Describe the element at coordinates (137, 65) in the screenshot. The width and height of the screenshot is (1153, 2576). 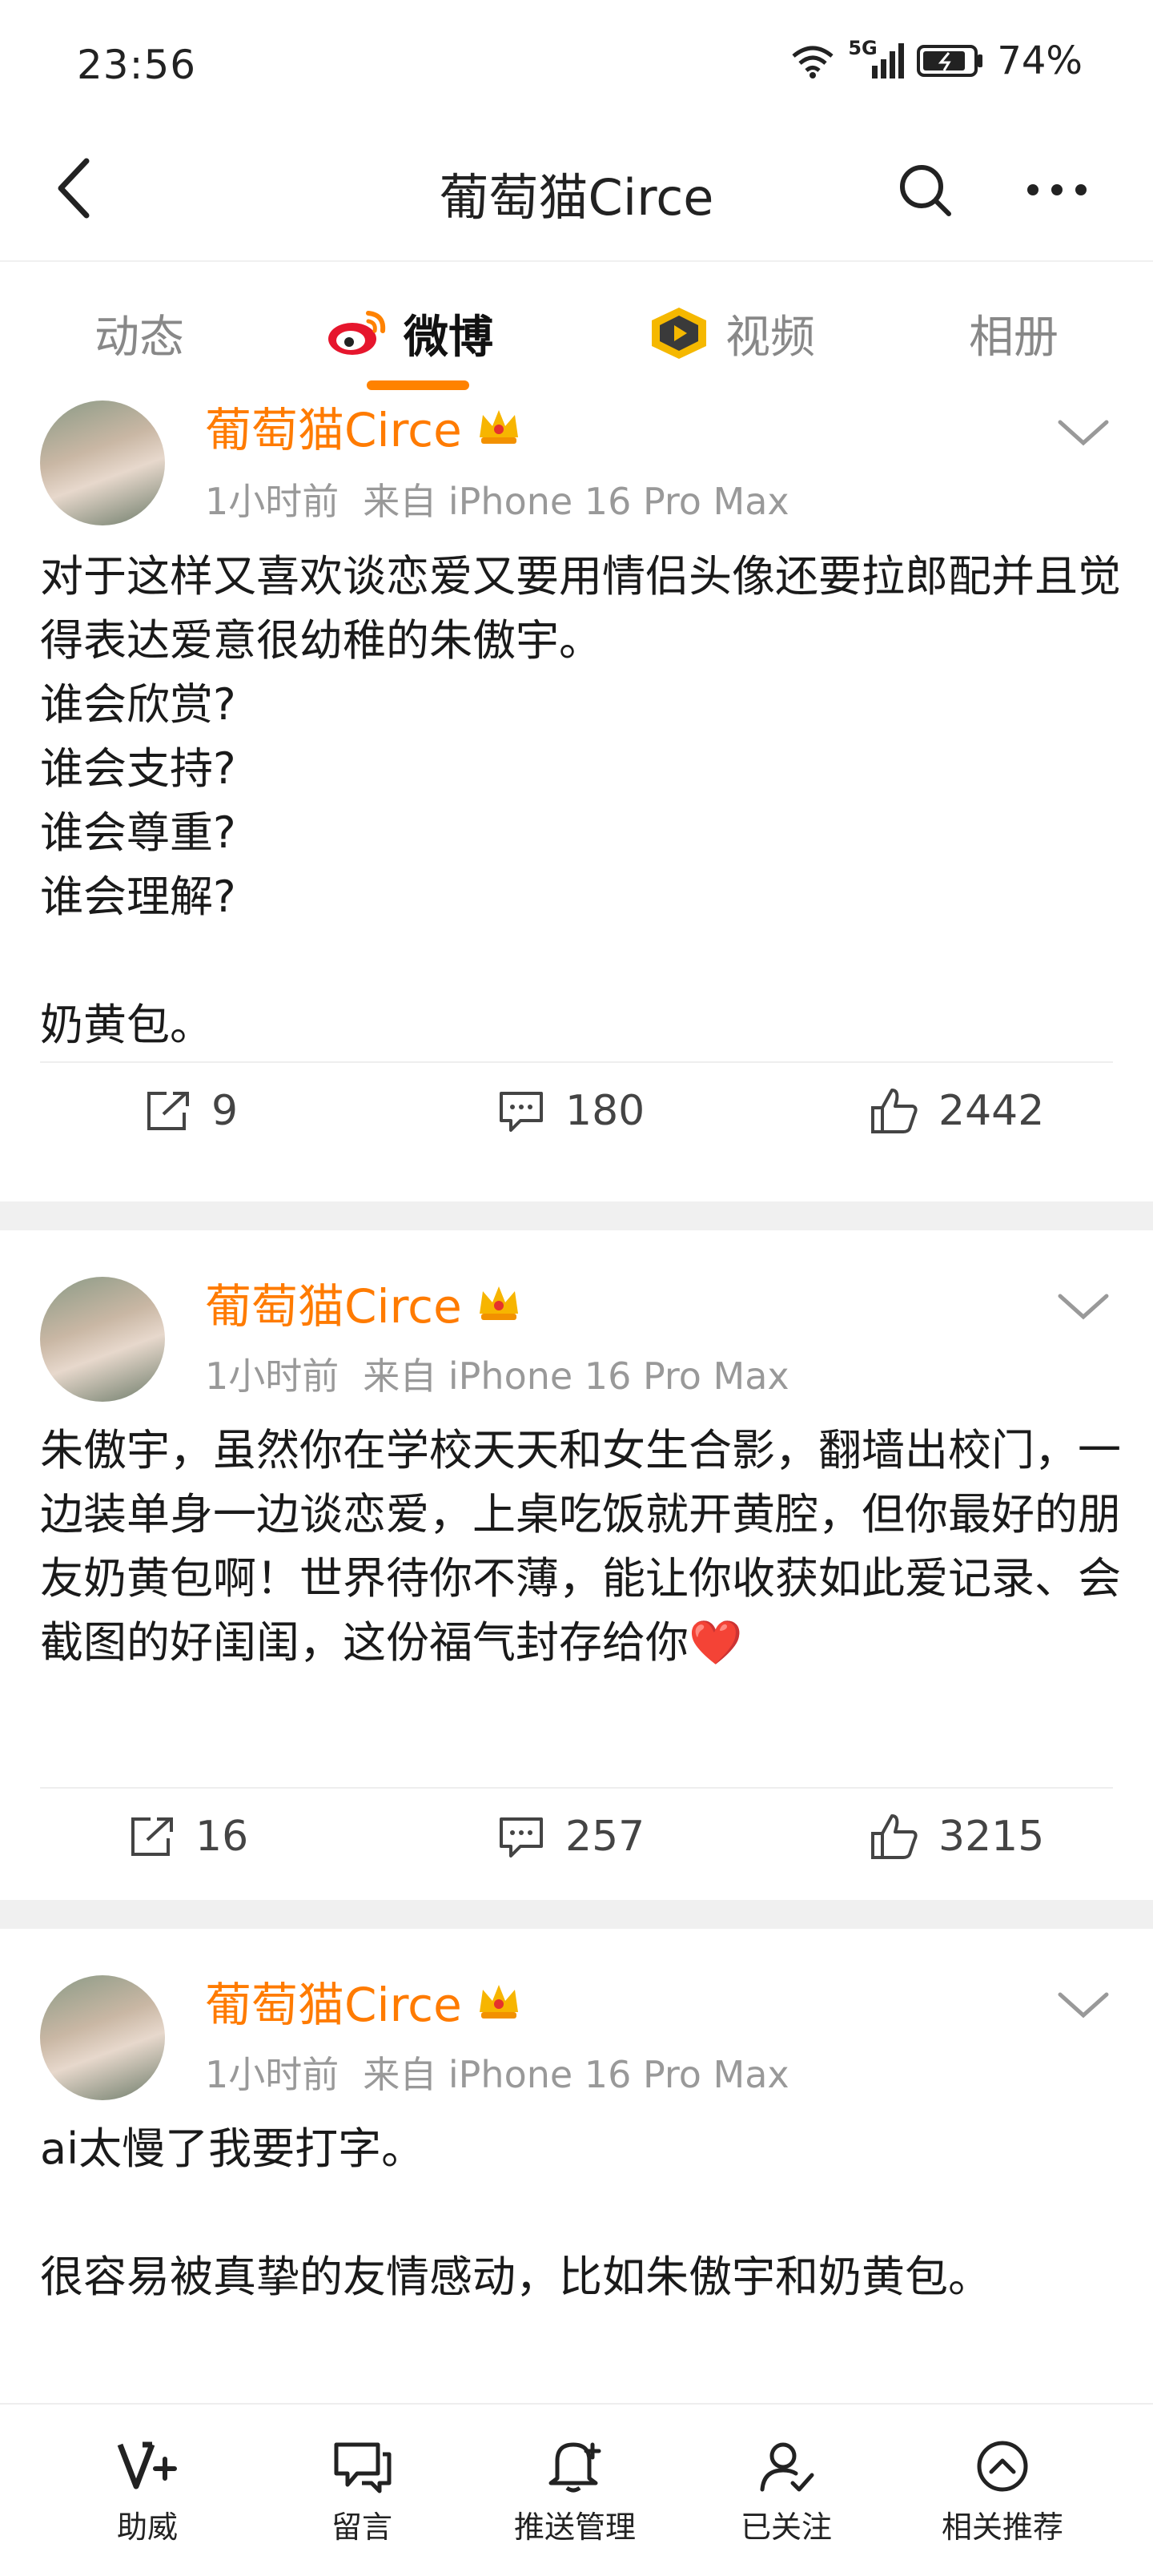
I see `status-time: 23:56` at that location.